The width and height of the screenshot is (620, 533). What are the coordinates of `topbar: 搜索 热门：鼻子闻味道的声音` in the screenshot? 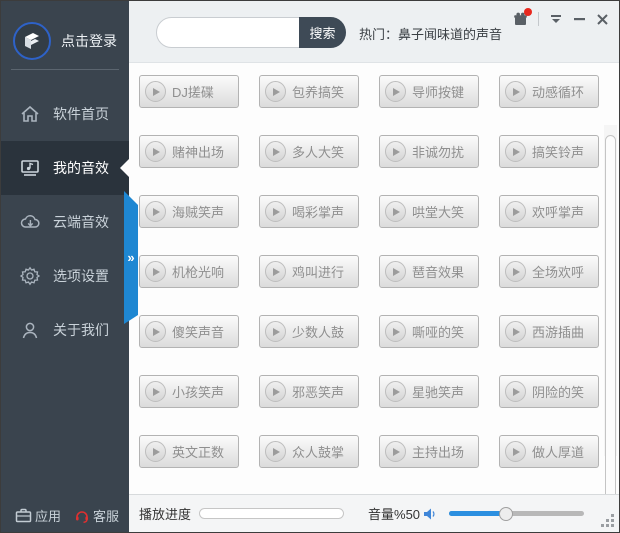 It's located at (374, 32).